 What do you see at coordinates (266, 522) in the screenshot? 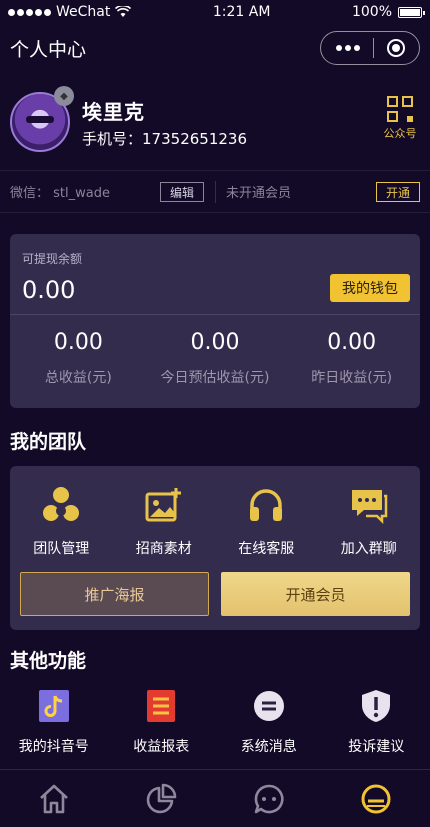
I see `team-item-support: 在线客服` at bounding box center [266, 522].